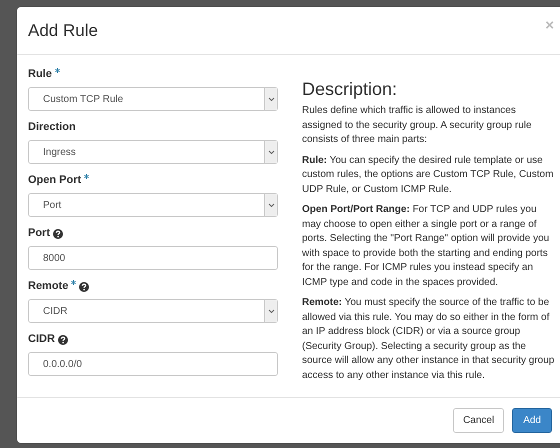  I want to click on description-paragraph: Rules define which traffic is allowed to instances assigned to the security group. A security group rule consists of three main parts:, so click(417, 125).